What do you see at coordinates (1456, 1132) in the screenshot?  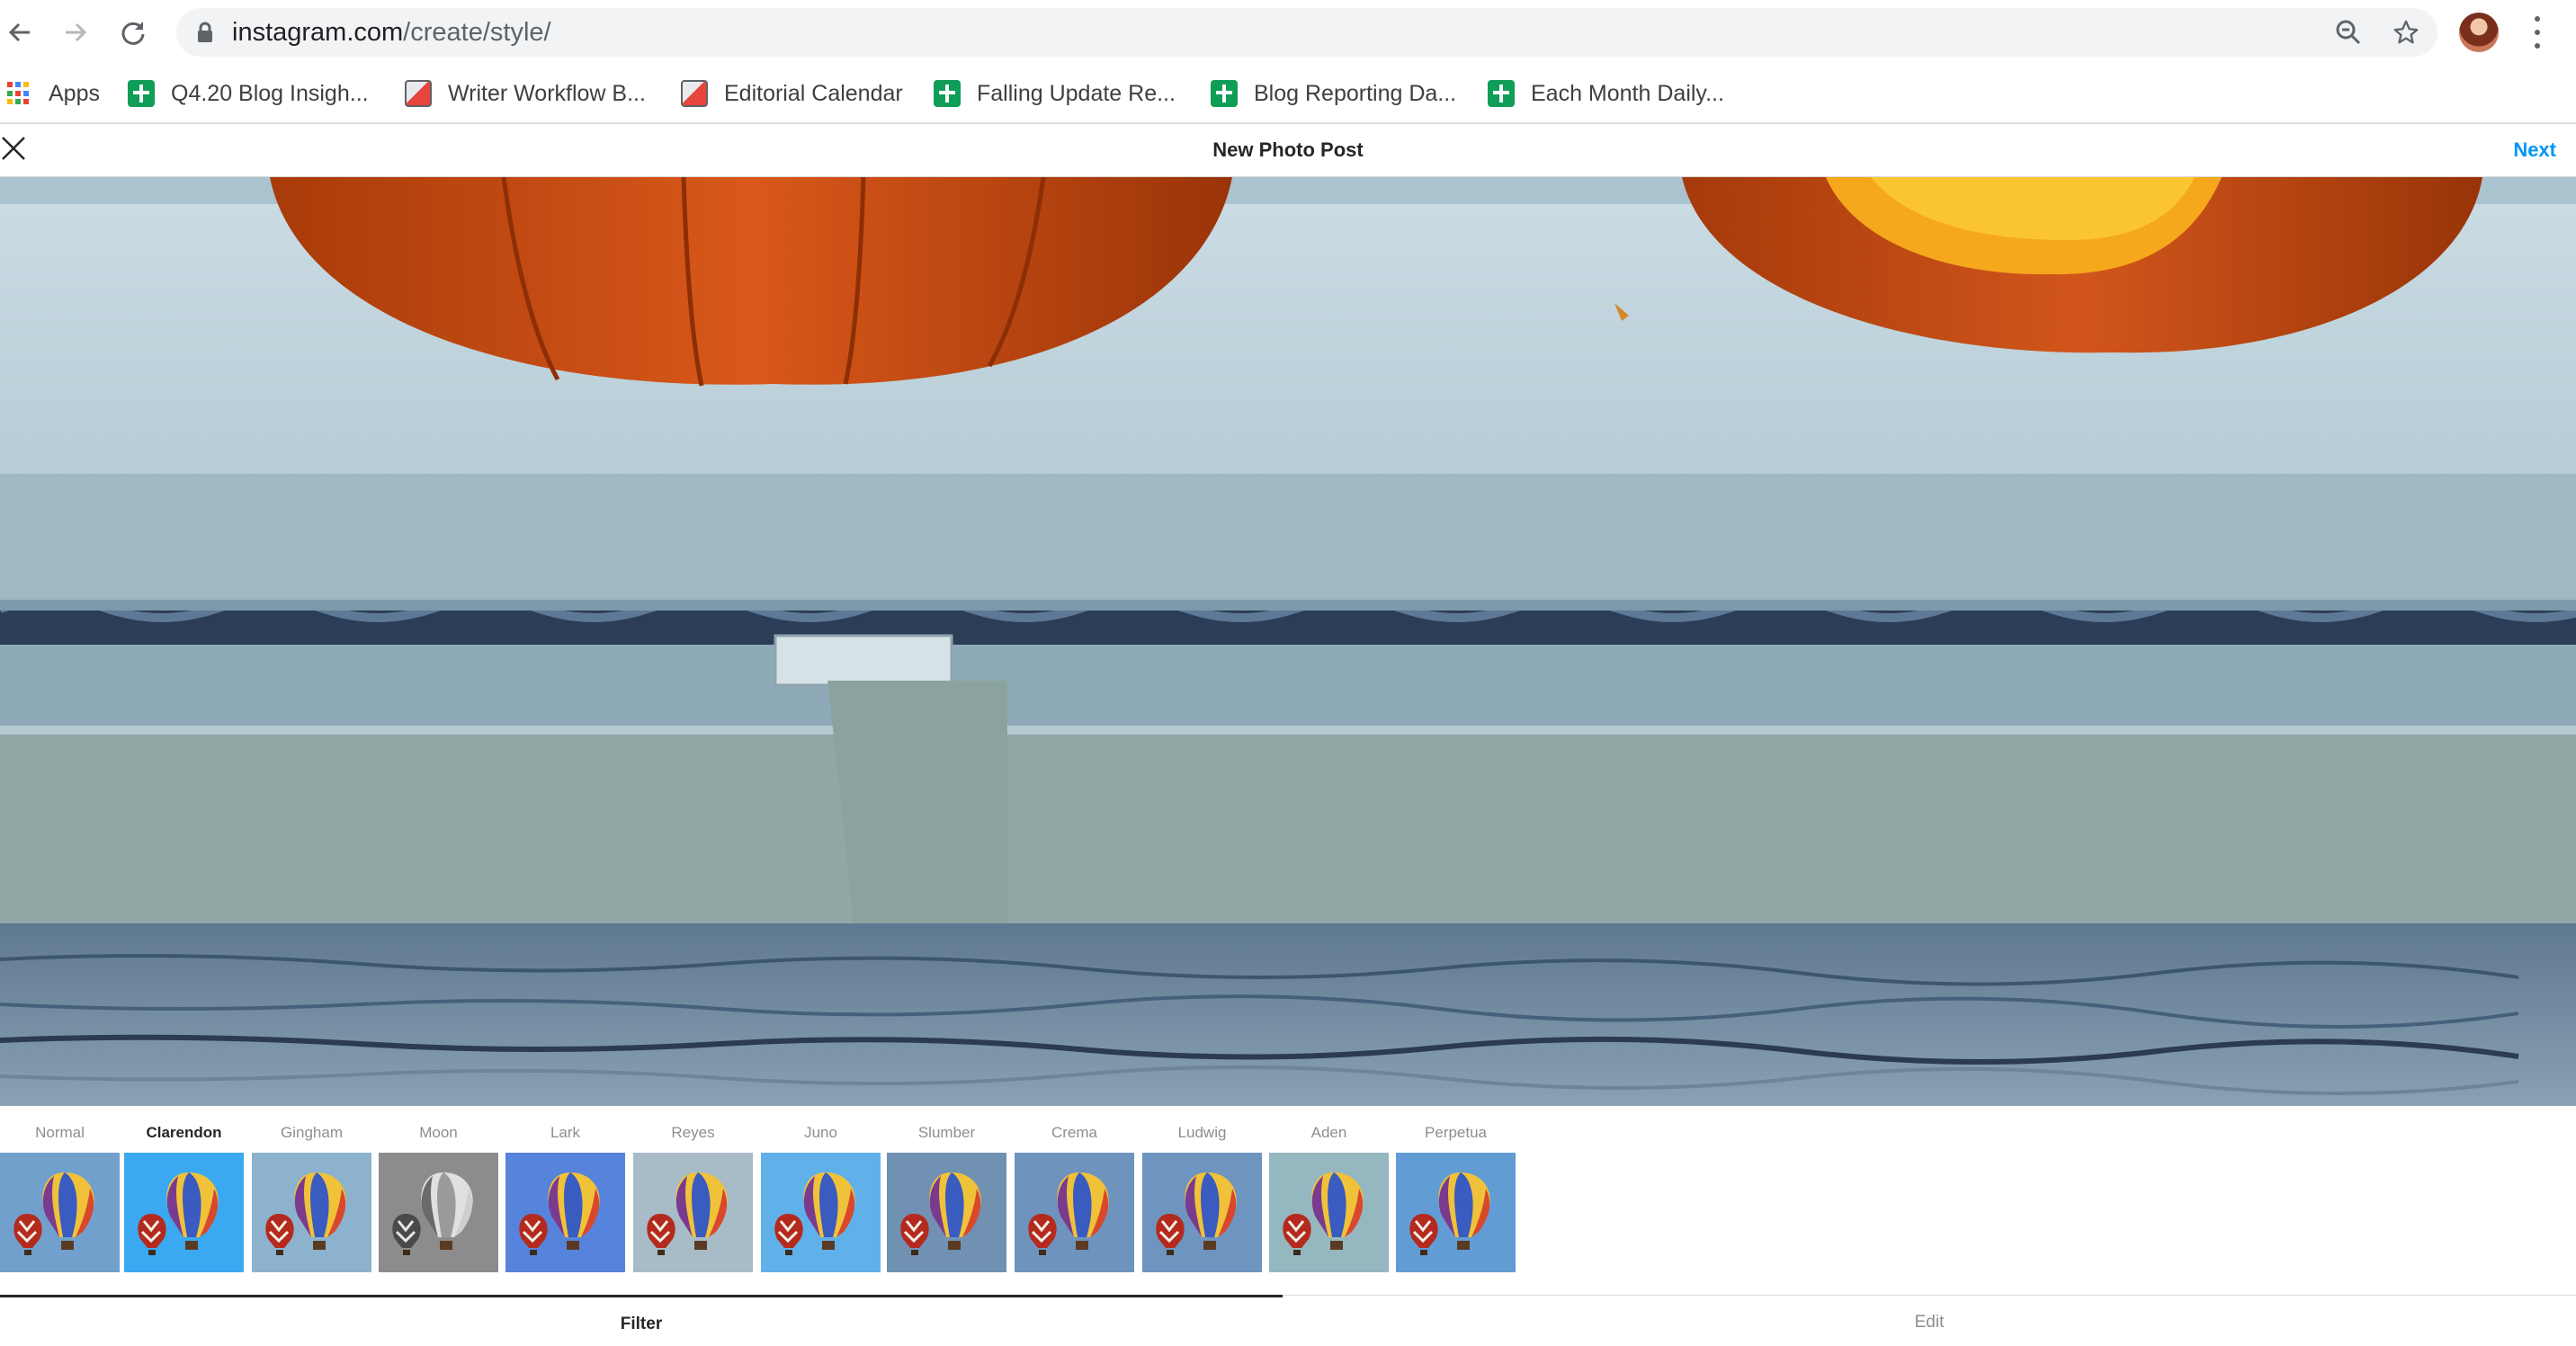 I see `filter-label: Perpetua` at bounding box center [1456, 1132].